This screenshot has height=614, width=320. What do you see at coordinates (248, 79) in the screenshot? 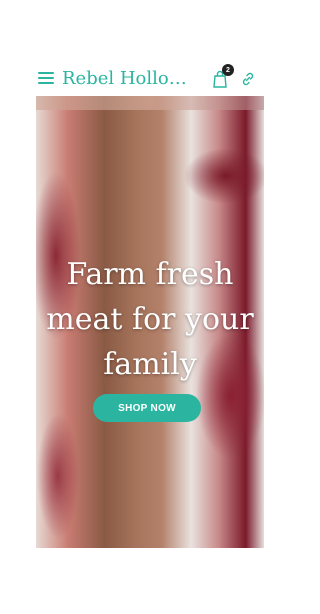
I see `link-icon` at bounding box center [248, 79].